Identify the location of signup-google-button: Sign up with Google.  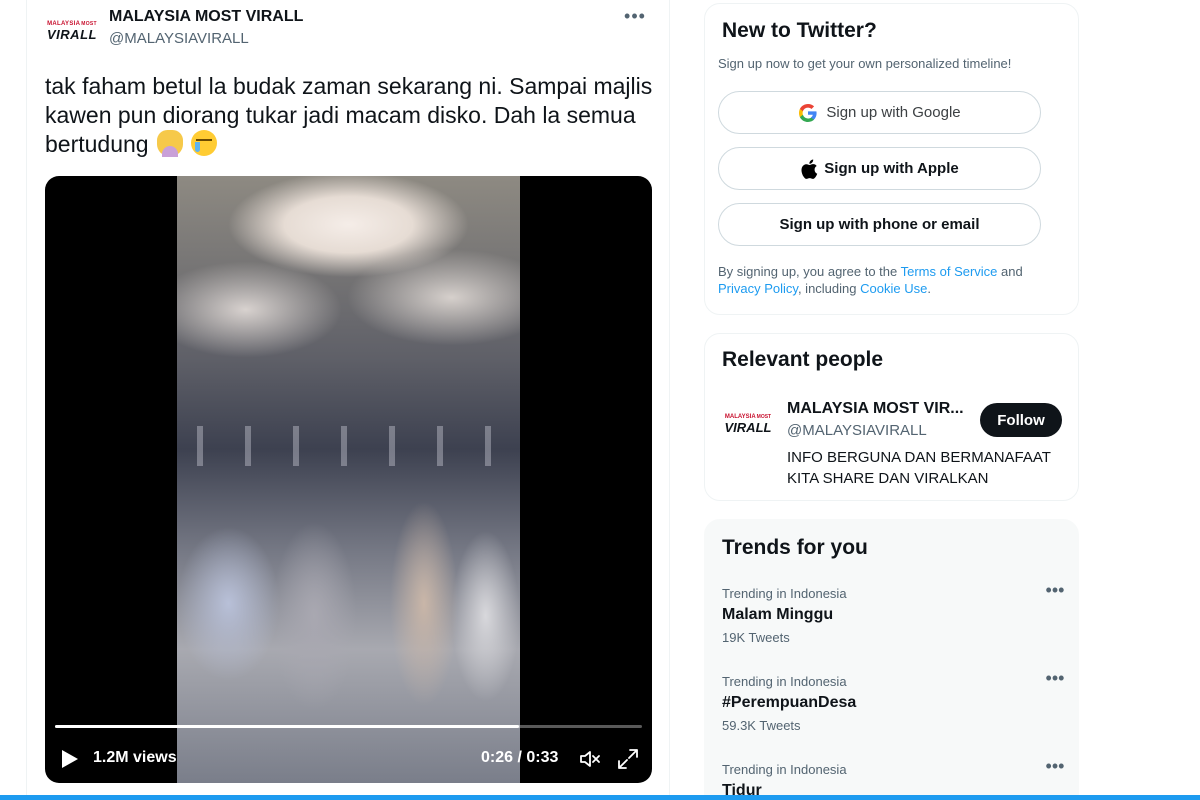
(879, 112).